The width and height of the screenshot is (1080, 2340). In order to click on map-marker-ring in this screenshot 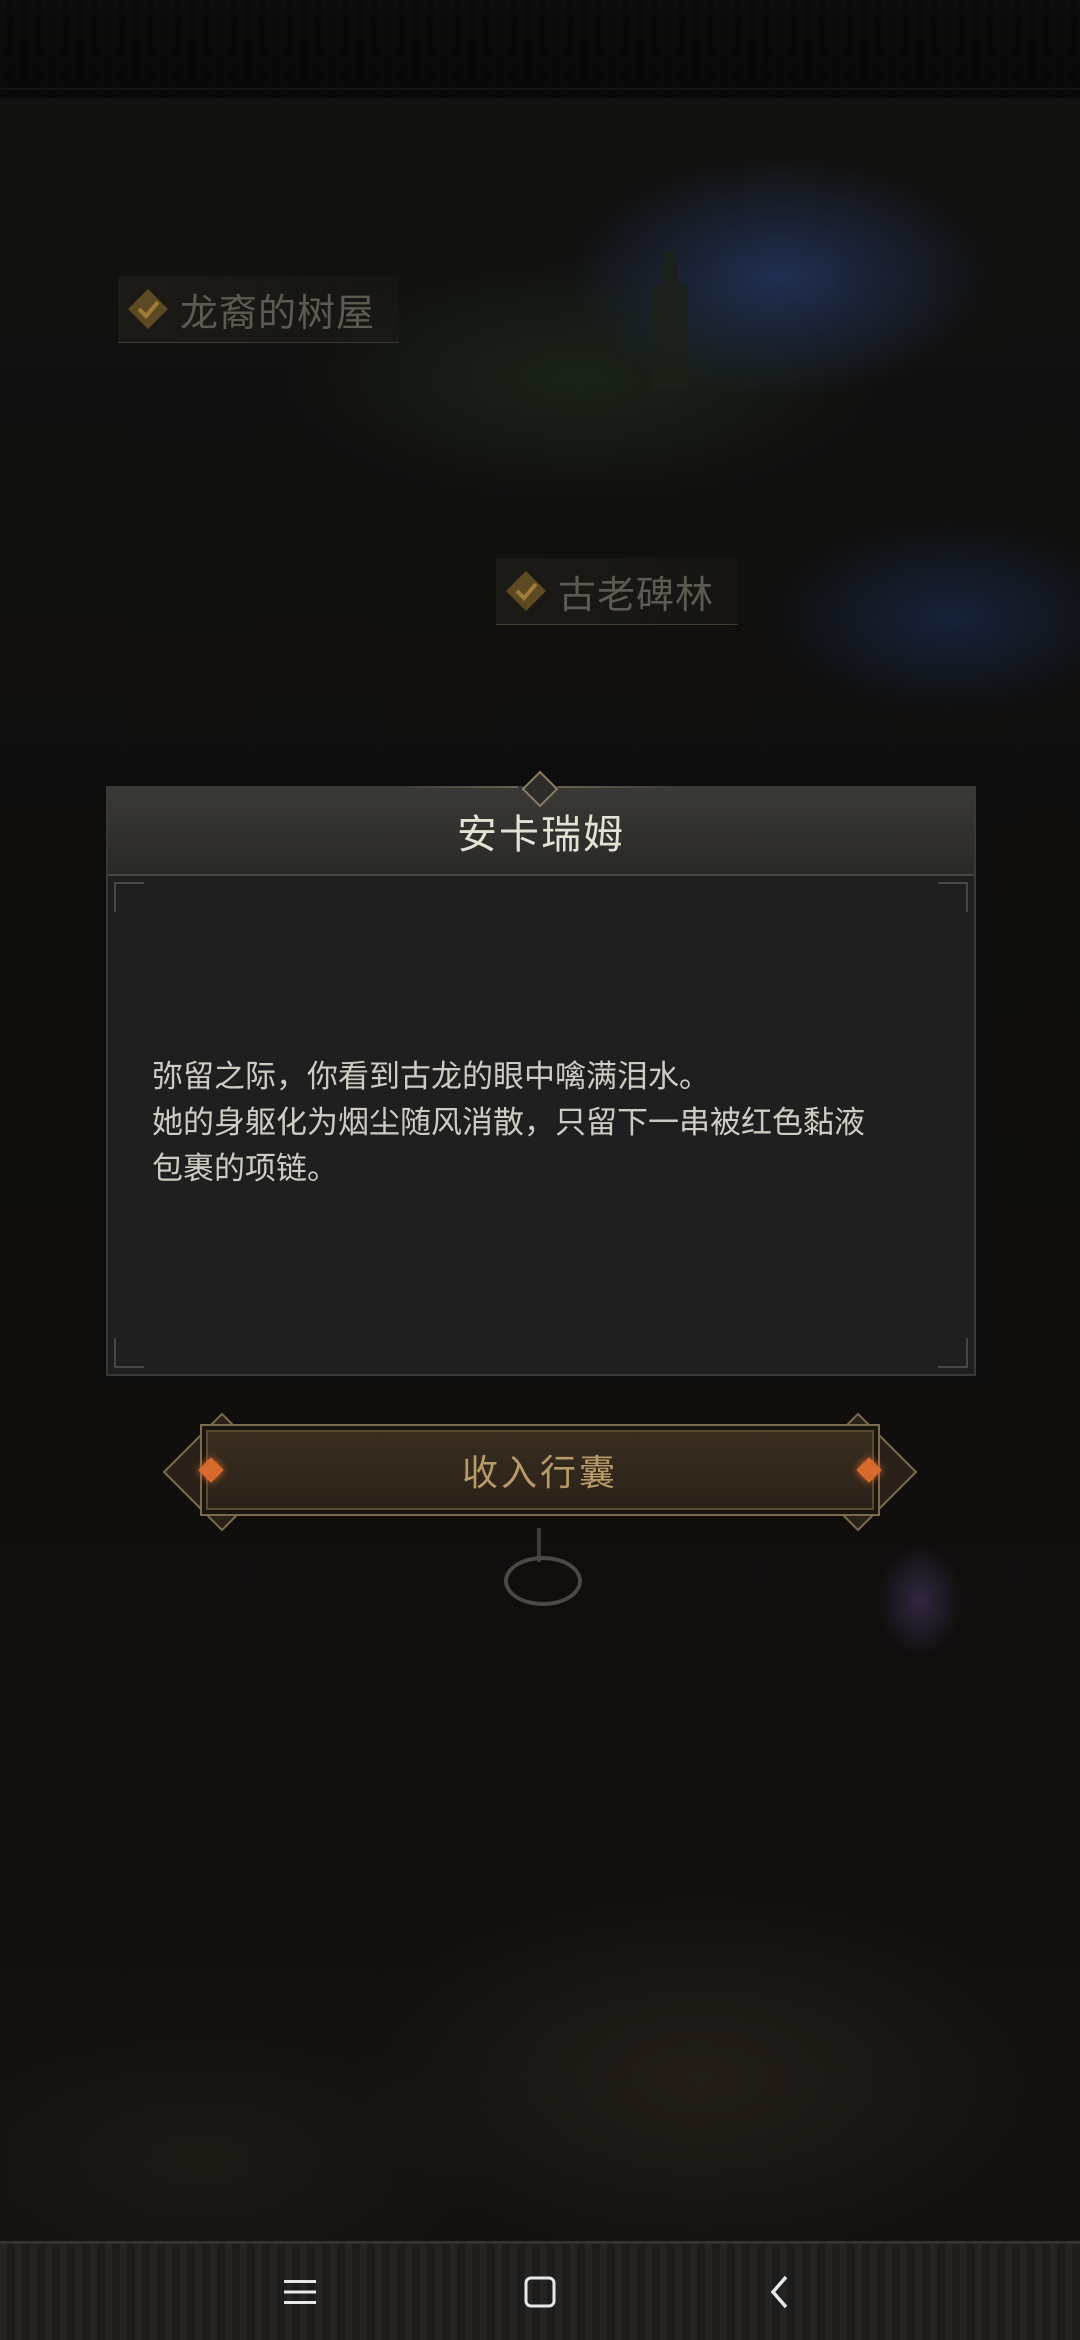, I will do `click(543, 1581)`.